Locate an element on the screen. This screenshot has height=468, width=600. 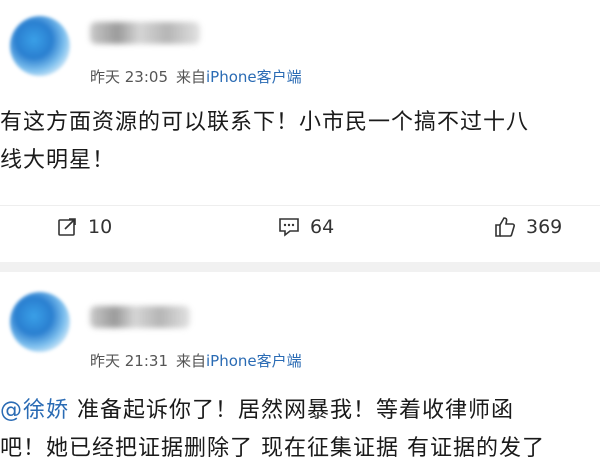
post-meta: 昨天 21:31 来自iPhone客户端 is located at coordinates (196, 360).